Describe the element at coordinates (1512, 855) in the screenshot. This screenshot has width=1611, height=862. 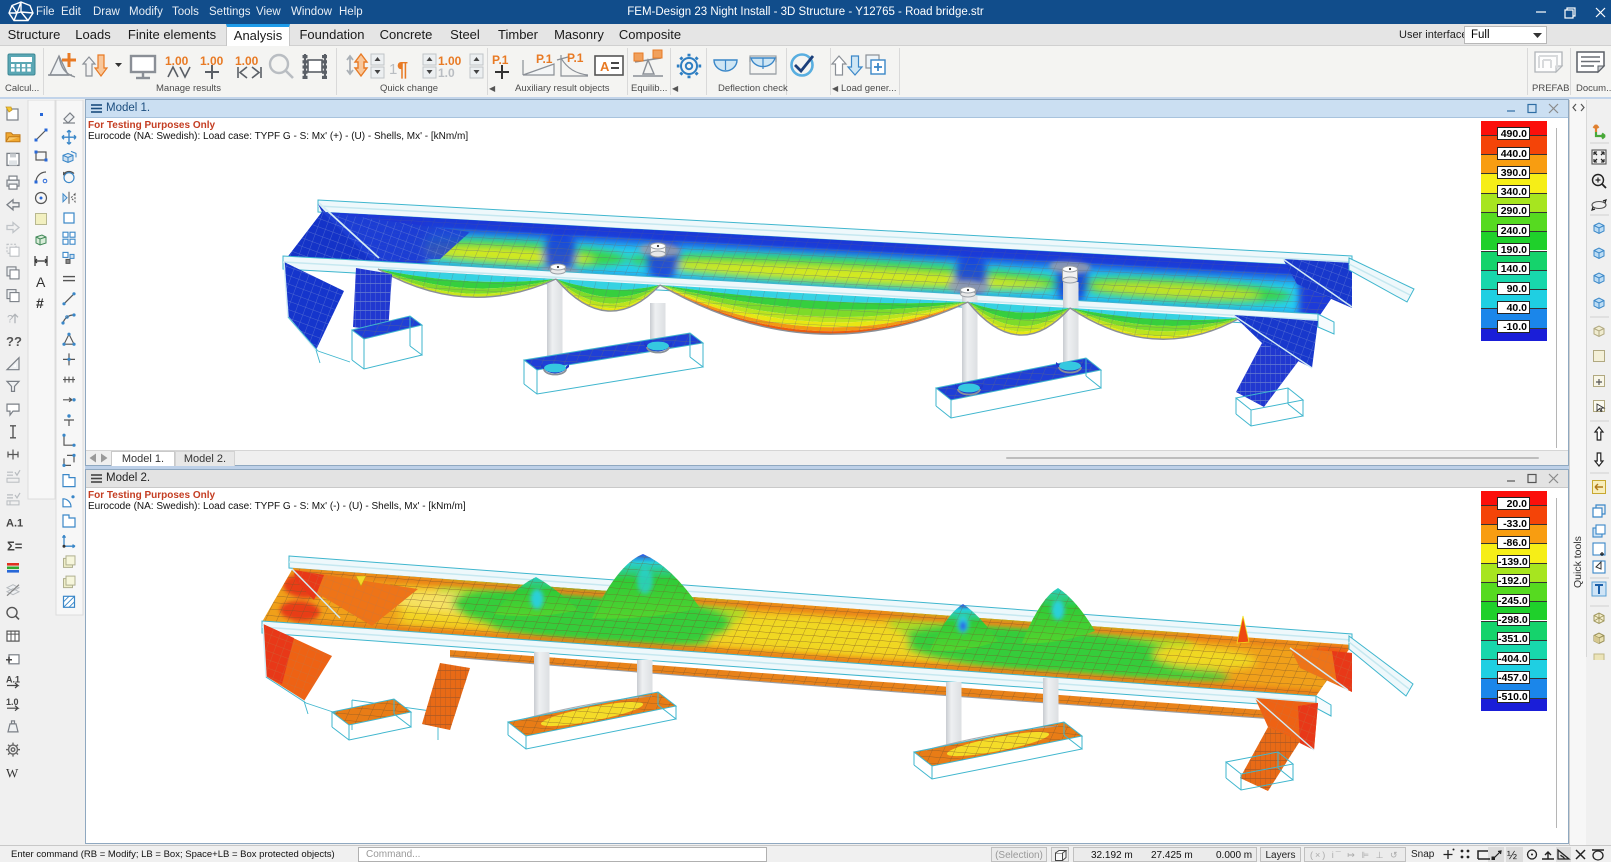
I see `svg-text: ½` at that location.